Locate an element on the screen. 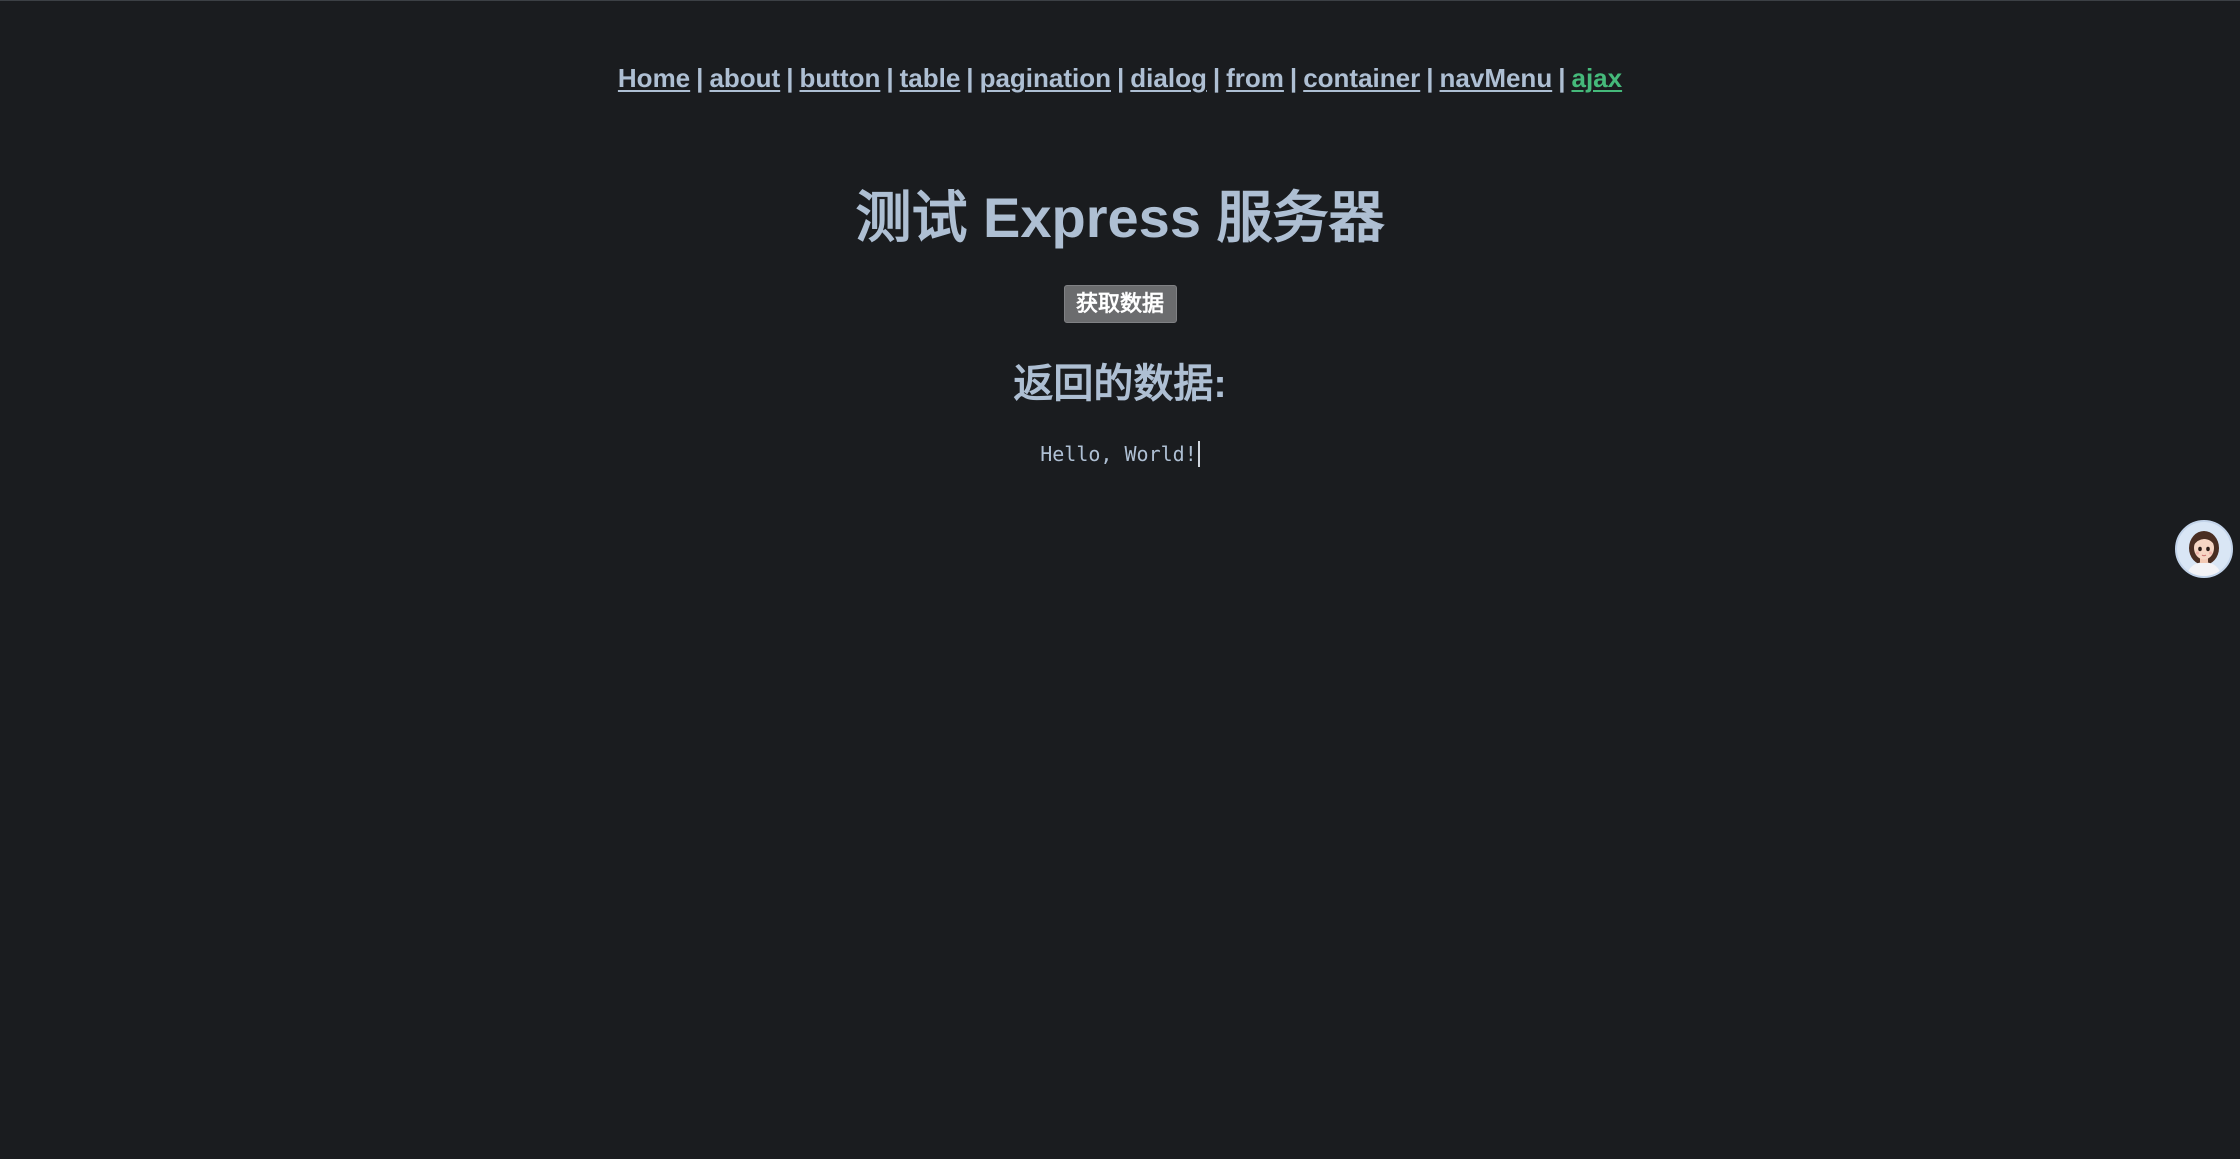 The image size is (2240, 1159). window-top-border is located at coordinates (1120, 0).